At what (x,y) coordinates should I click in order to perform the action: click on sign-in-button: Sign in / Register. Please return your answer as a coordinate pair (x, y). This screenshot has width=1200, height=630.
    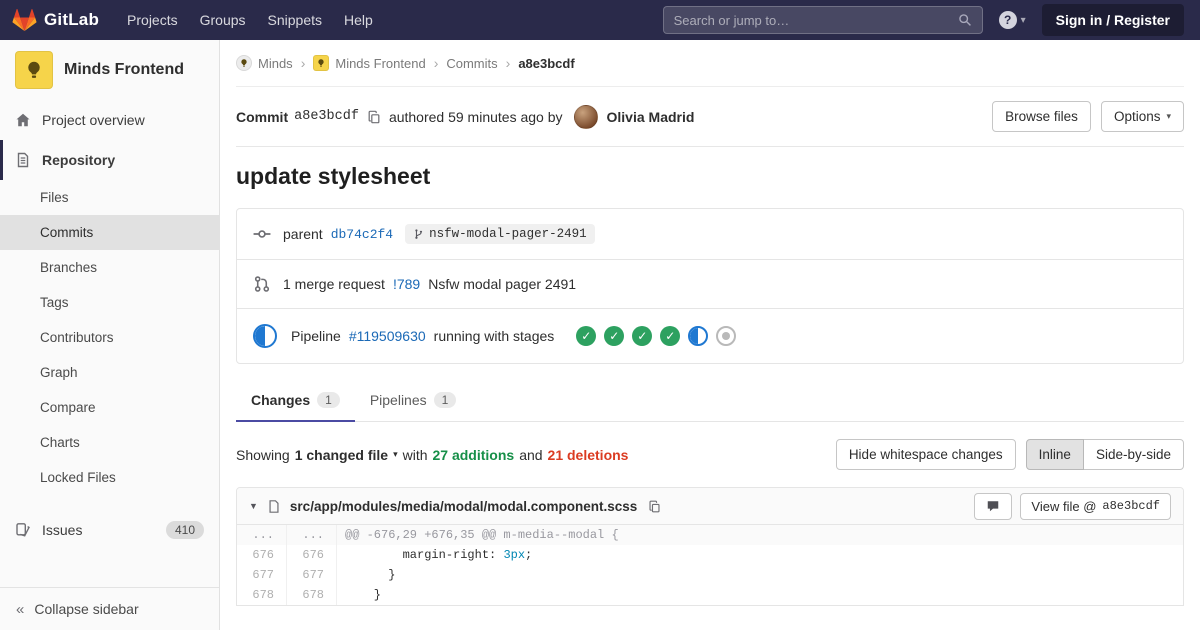
    Looking at the image, I should click on (1112, 20).